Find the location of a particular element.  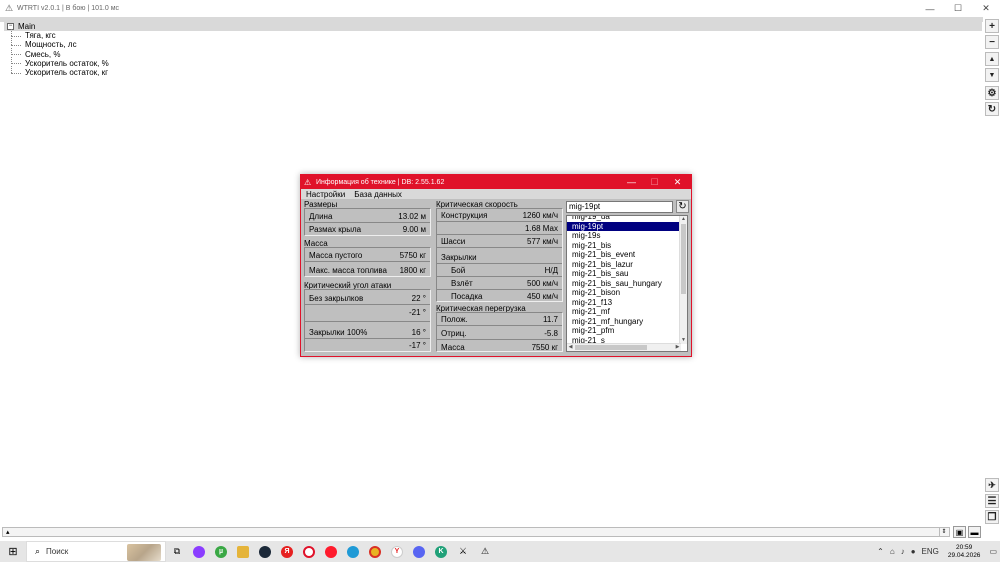

opera-gx-icon is located at coordinates (309, 551).